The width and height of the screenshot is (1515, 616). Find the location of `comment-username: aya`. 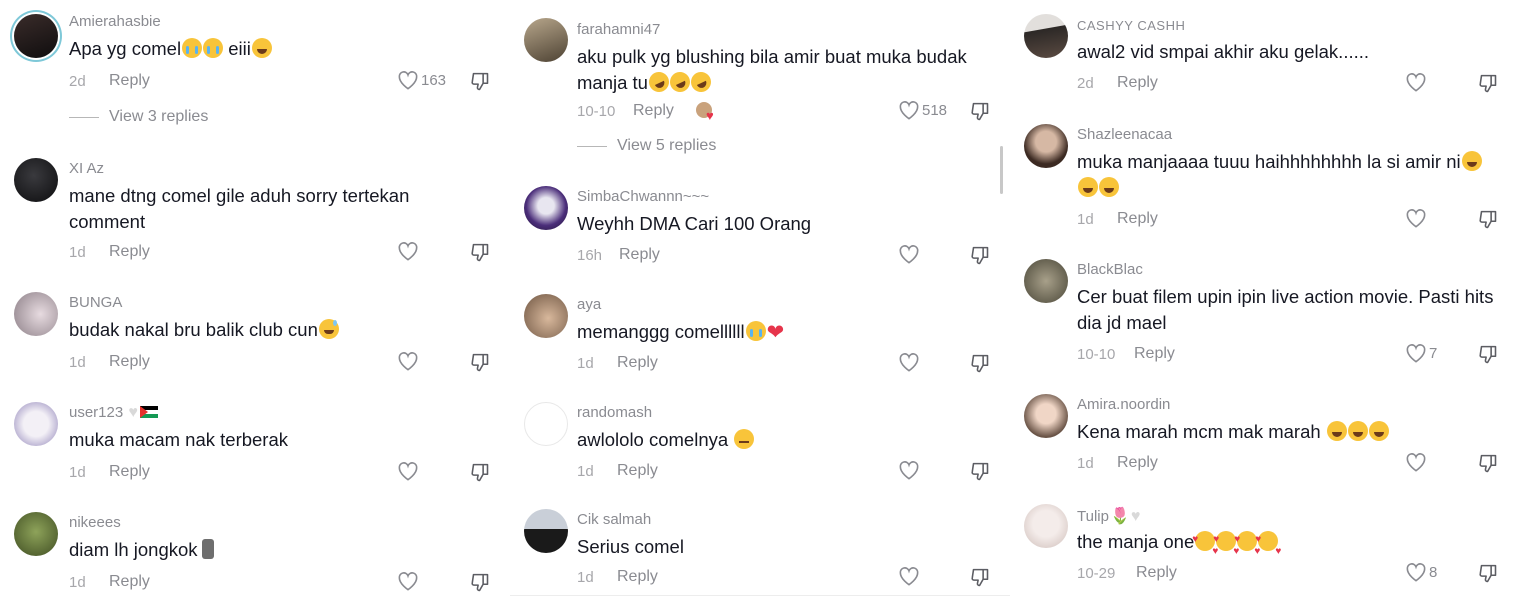

comment-username: aya is located at coordinates (589, 304).